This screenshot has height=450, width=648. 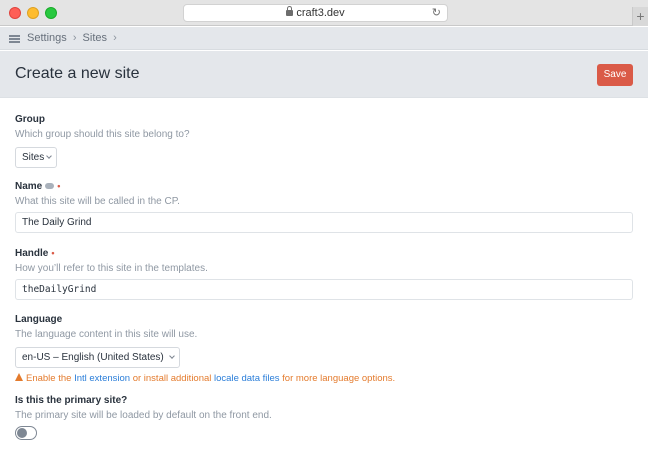 What do you see at coordinates (339, 378) in the screenshot?
I see `warning-suffix: for more language options.` at bounding box center [339, 378].